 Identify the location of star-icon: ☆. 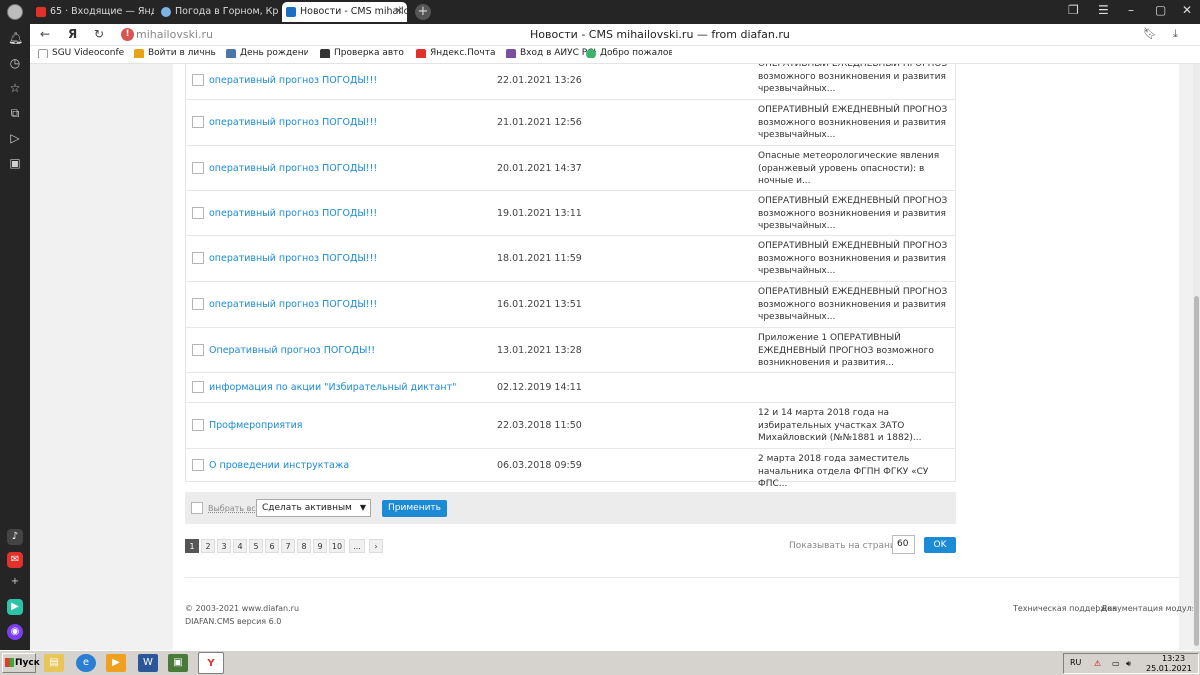
(15, 88).